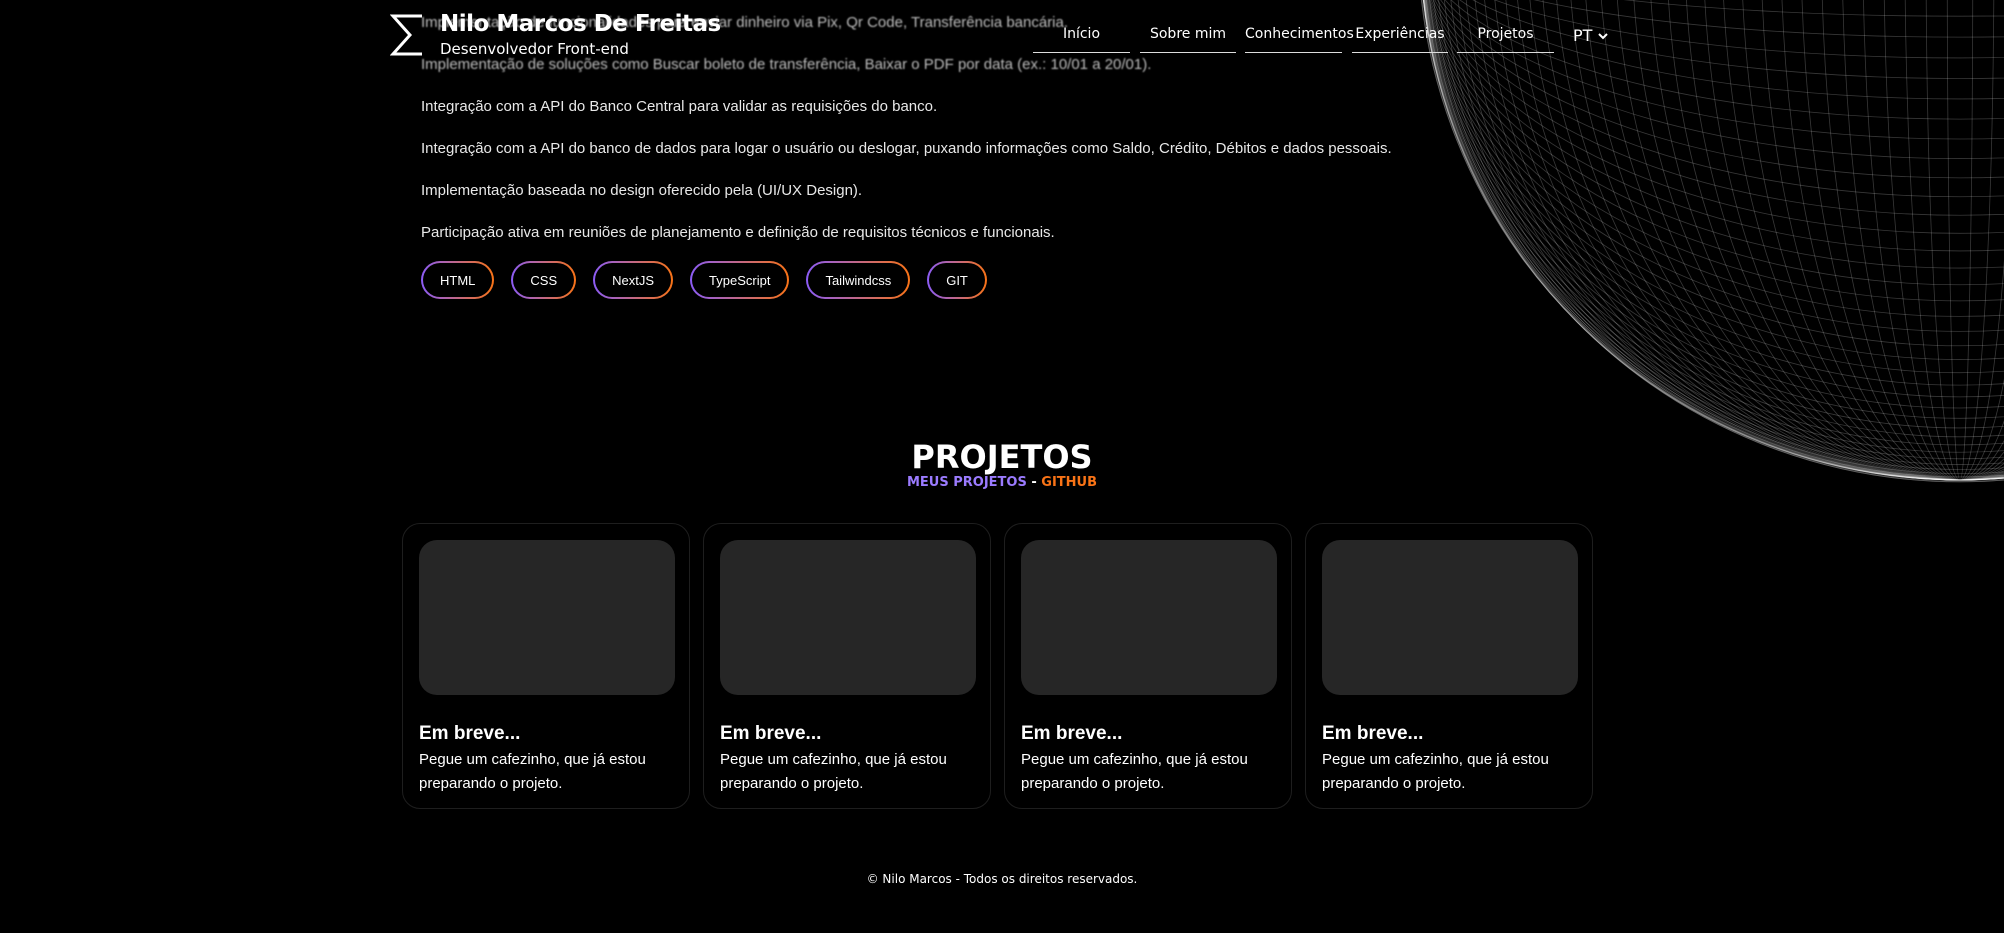 The image size is (2004, 933). I want to click on tech-tag-css: CSS, so click(543, 280).